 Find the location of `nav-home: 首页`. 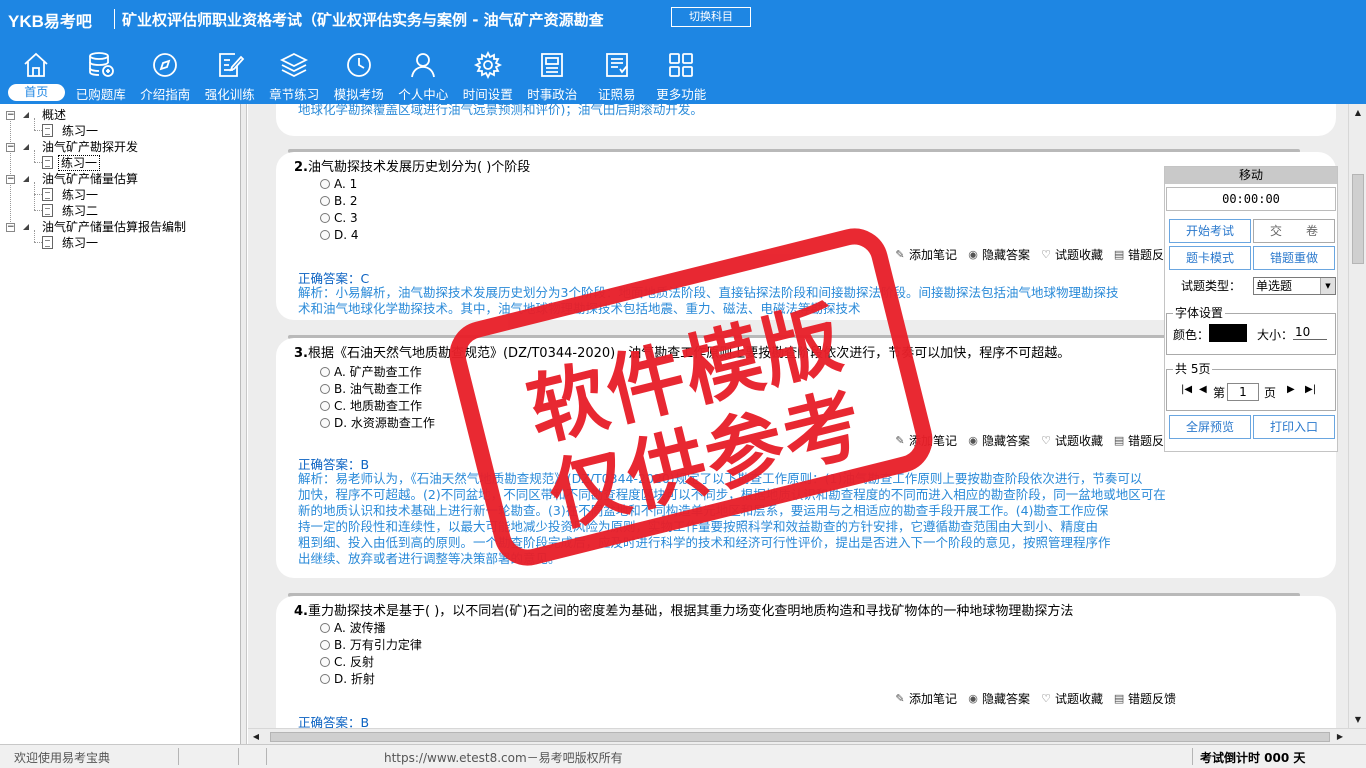

nav-home: 首页 is located at coordinates (36, 75).